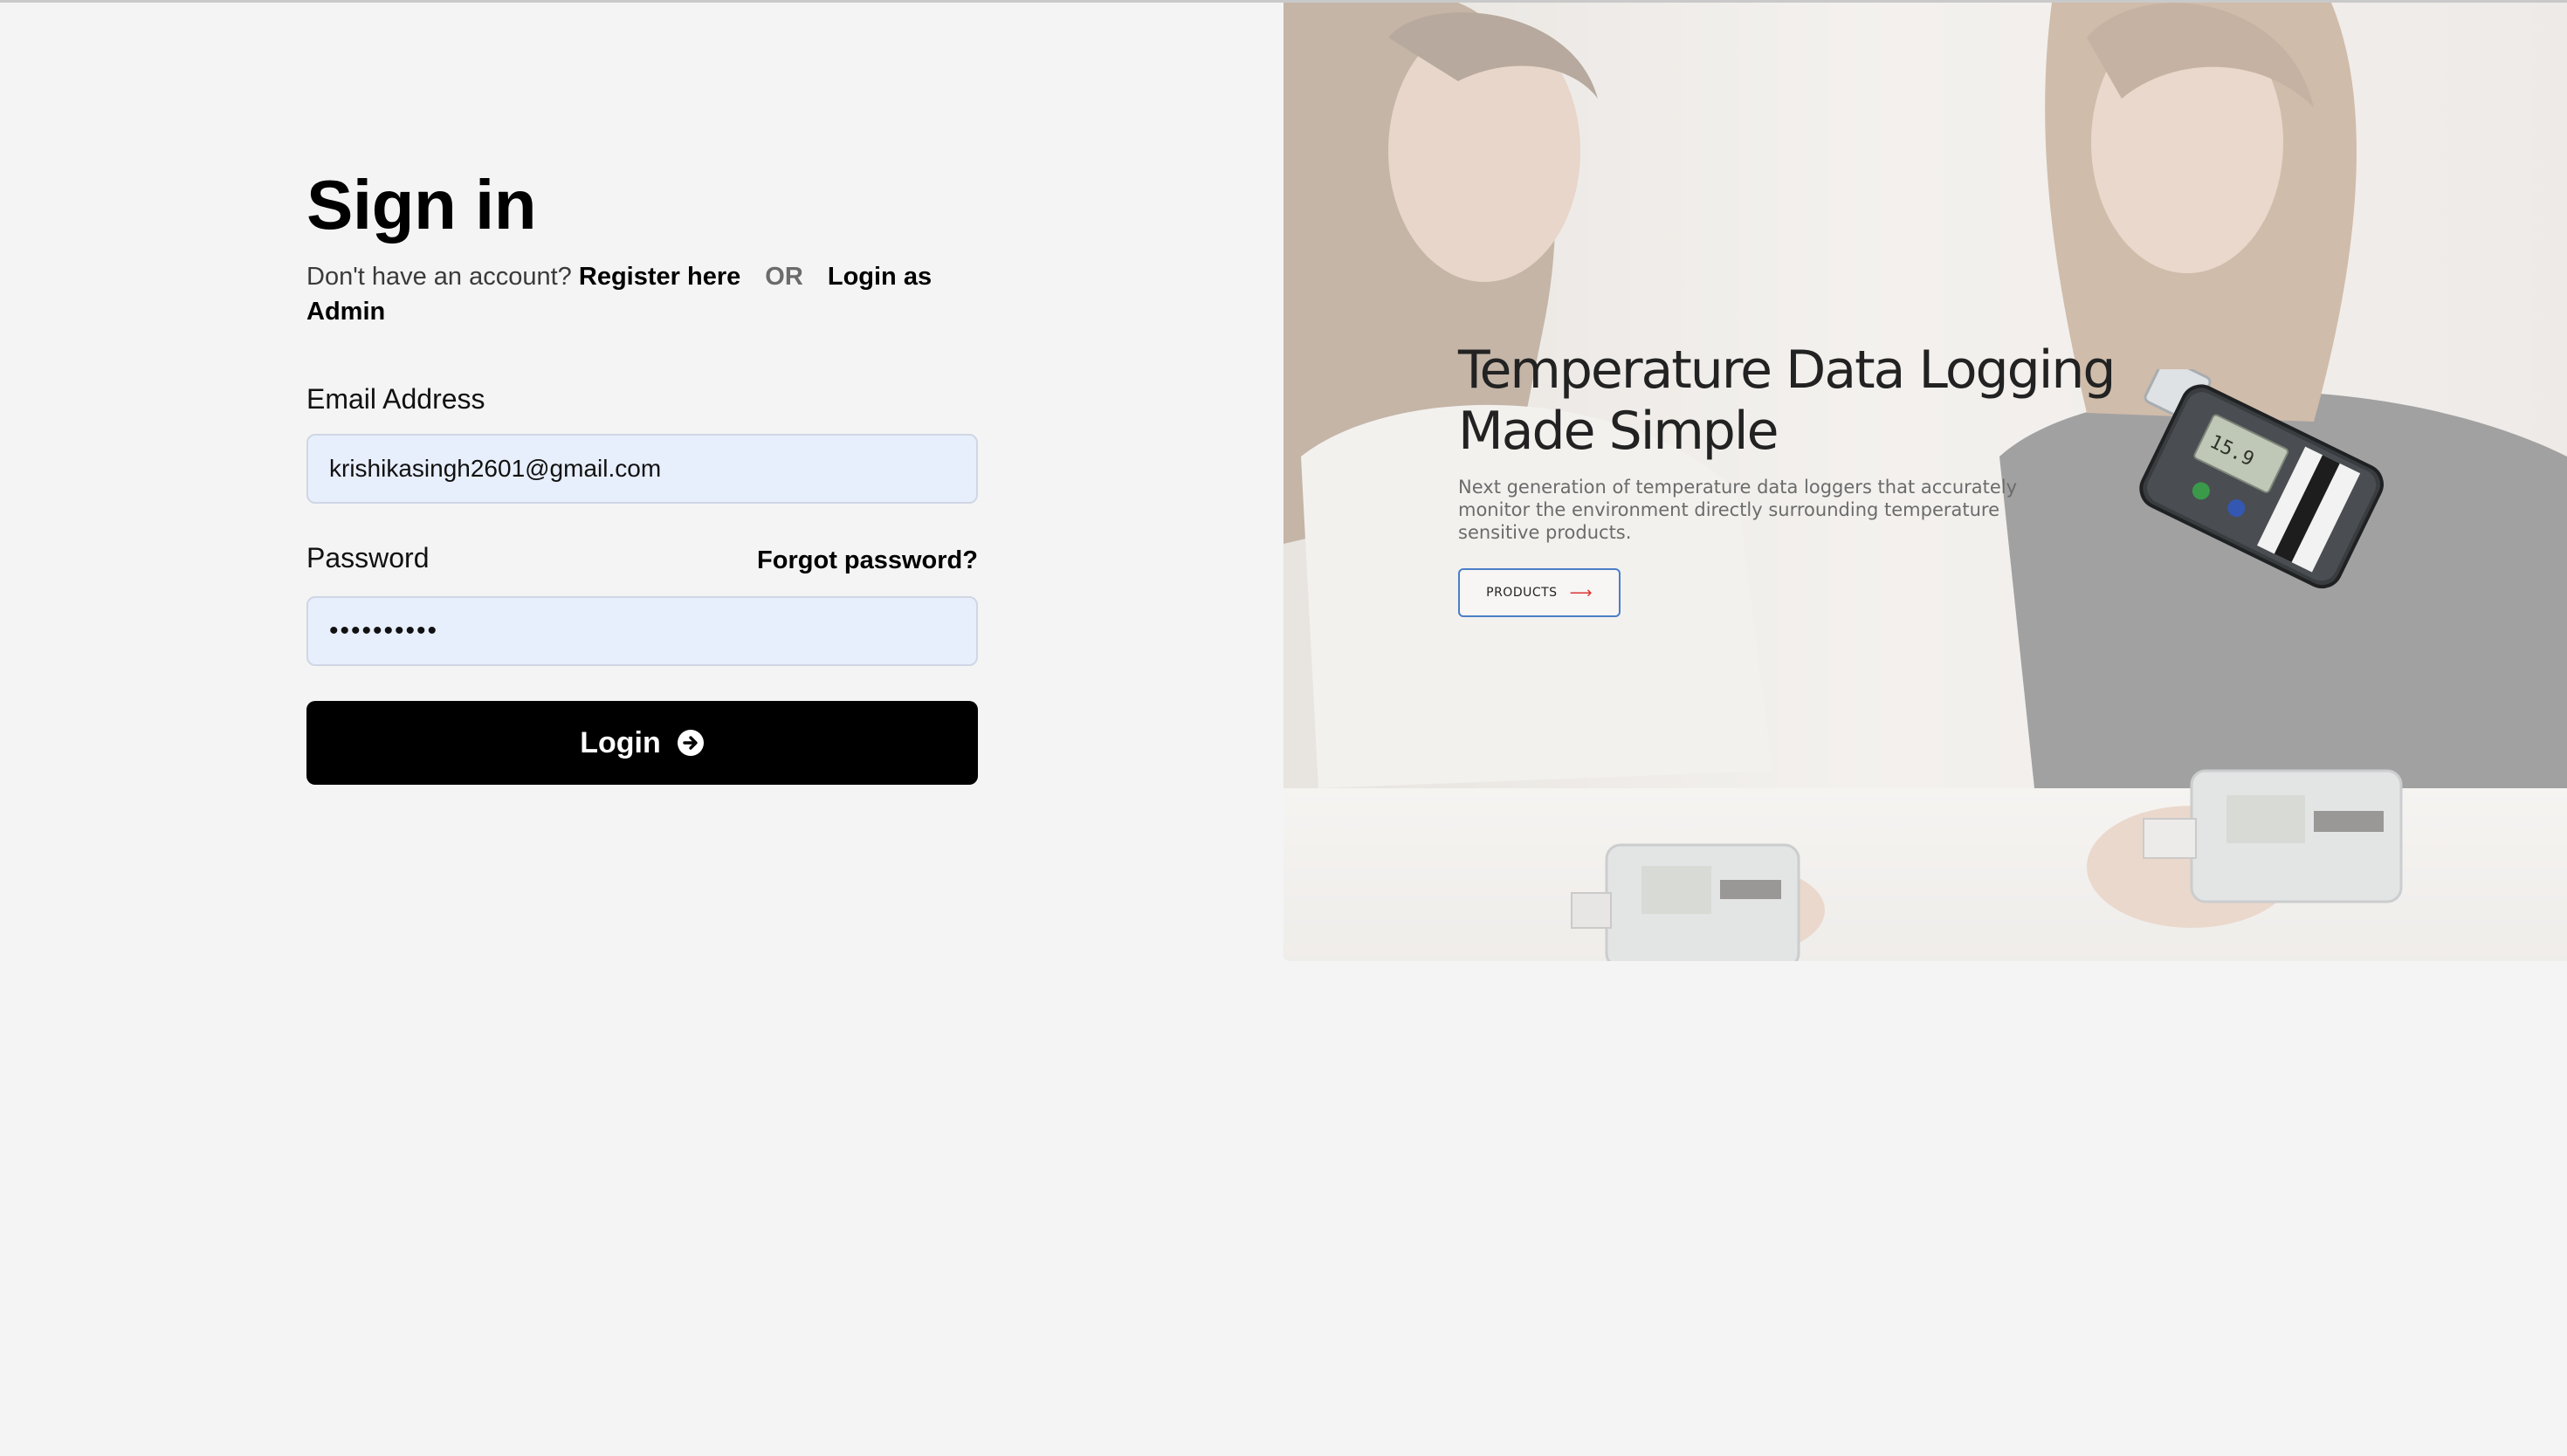  What do you see at coordinates (1522, 593) in the screenshot?
I see `products-button-label: PRODUCTS` at bounding box center [1522, 593].